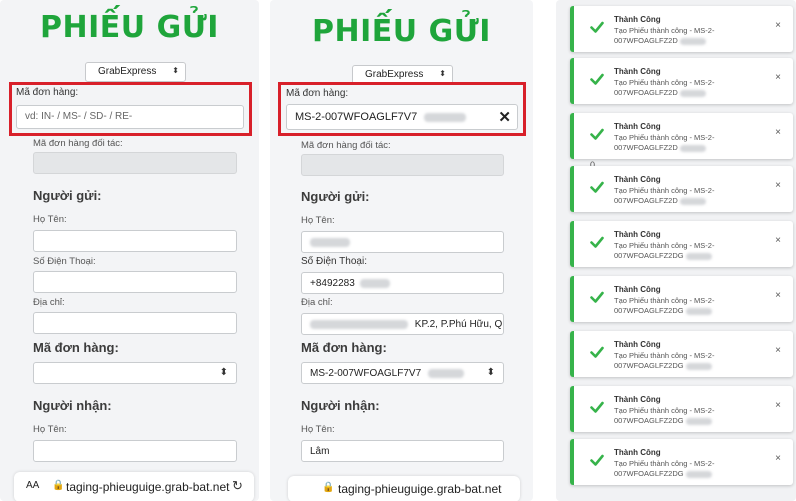 This screenshot has width=796, height=501. Describe the element at coordinates (335, 196) in the screenshot. I see `sender-heading: Người gửi:` at that location.